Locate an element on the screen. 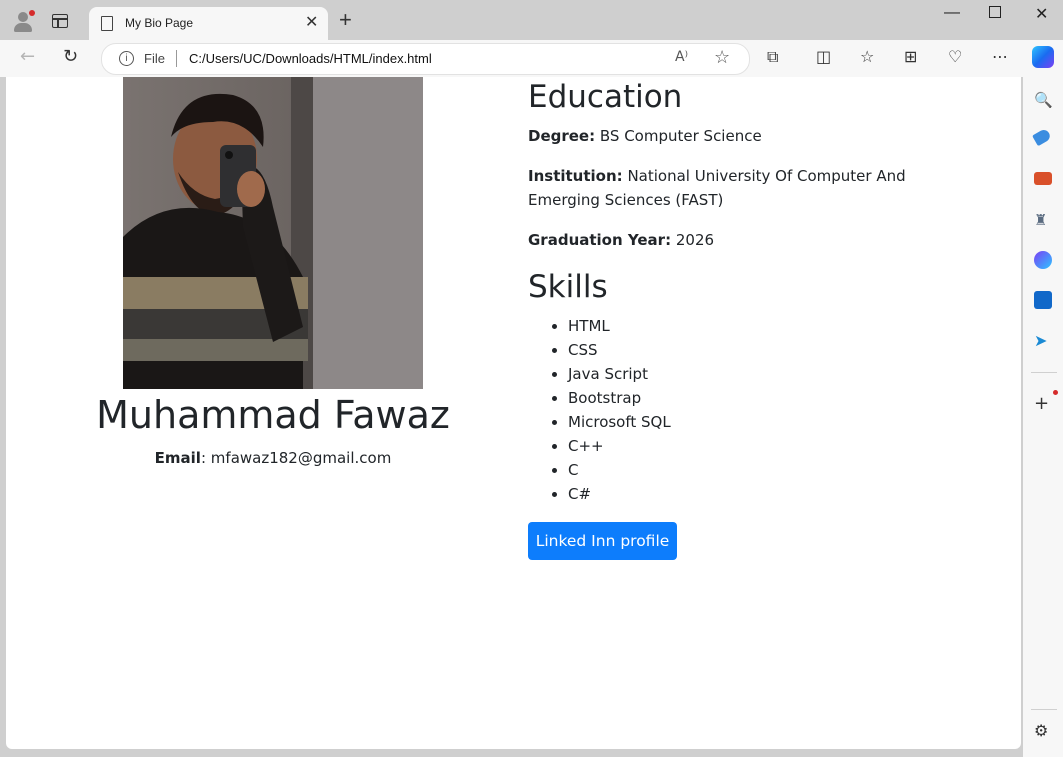 The image size is (1063, 757). tools-icon is located at coordinates (1043, 178).